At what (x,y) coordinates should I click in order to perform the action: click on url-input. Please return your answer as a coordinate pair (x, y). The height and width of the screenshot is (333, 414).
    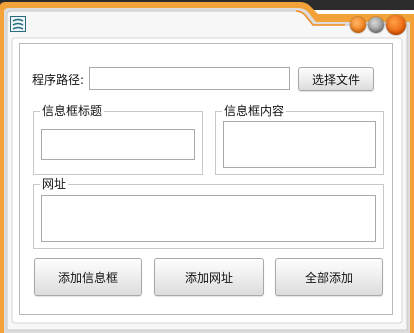
    Looking at the image, I should click on (208, 218).